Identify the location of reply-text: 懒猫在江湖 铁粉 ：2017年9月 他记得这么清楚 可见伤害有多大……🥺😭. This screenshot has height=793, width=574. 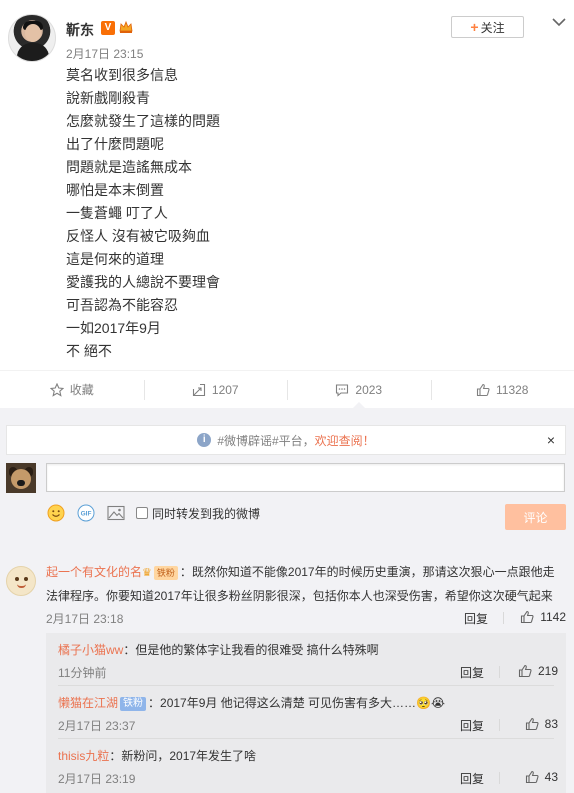
(308, 703).